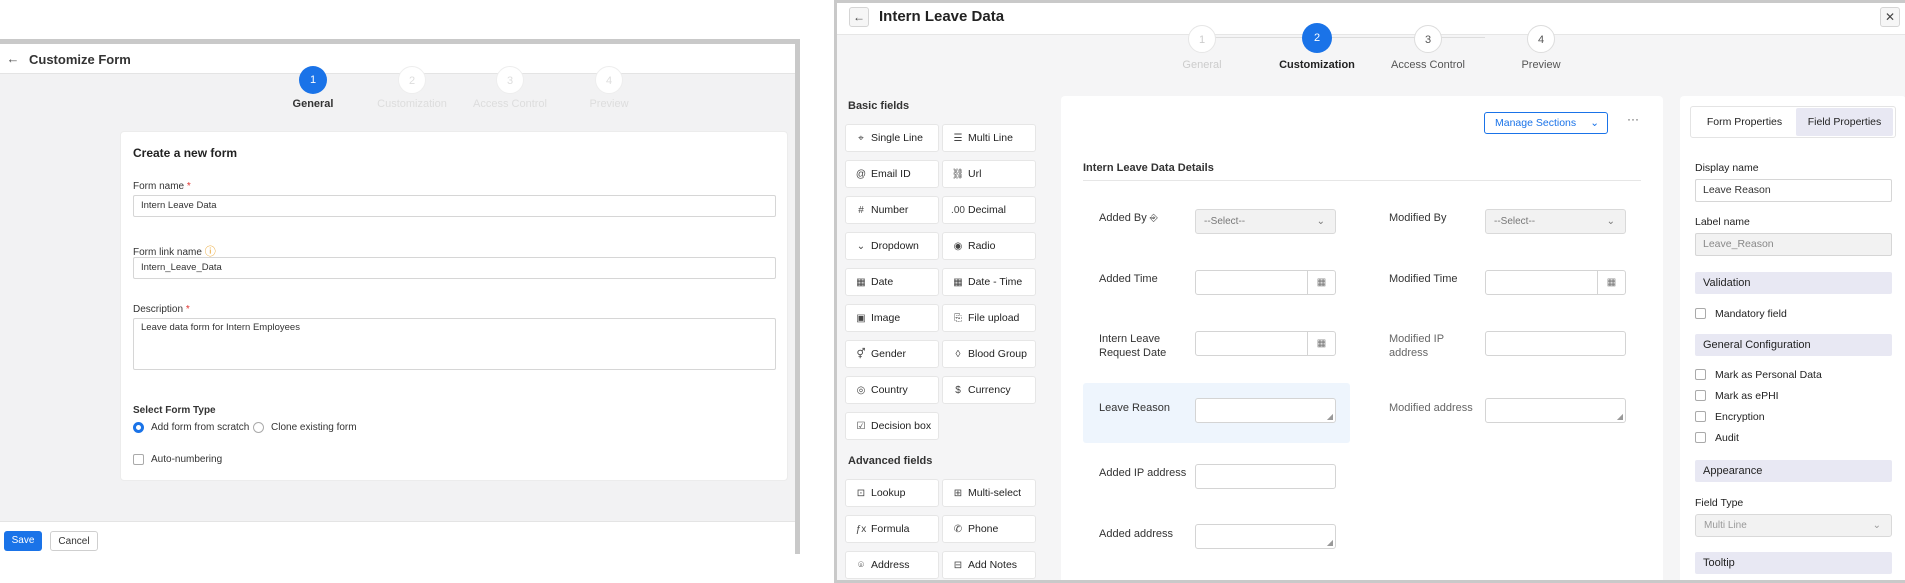 This screenshot has width=1905, height=583. I want to click on field-button-number: # Number, so click(892, 210).